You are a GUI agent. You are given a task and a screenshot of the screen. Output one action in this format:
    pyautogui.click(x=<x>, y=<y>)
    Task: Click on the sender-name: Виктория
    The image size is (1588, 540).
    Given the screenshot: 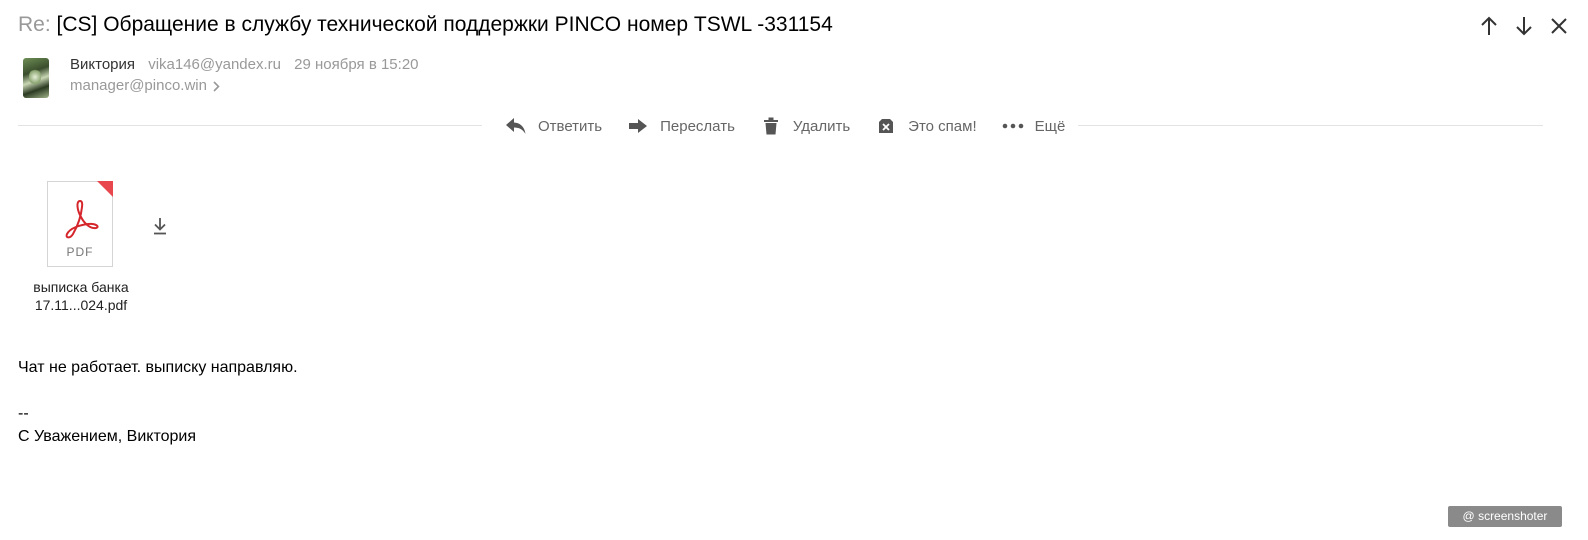 What is the action you would take?
    pyautogui.click(x=102, y=64)
    